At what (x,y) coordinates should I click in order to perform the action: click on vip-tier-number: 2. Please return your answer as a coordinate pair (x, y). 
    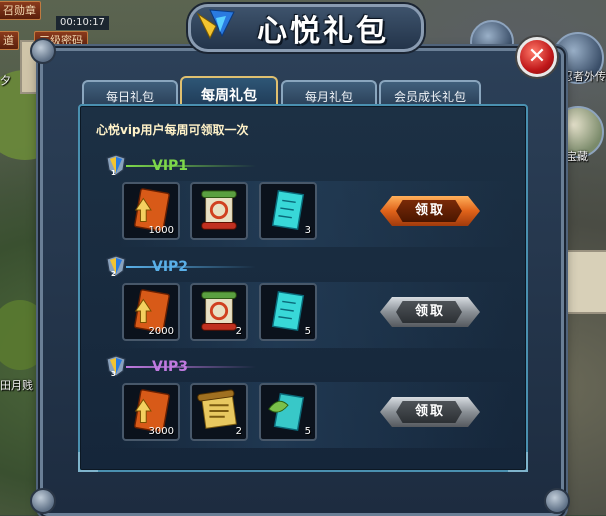
    Looking at the image, I should click on (113, 274).